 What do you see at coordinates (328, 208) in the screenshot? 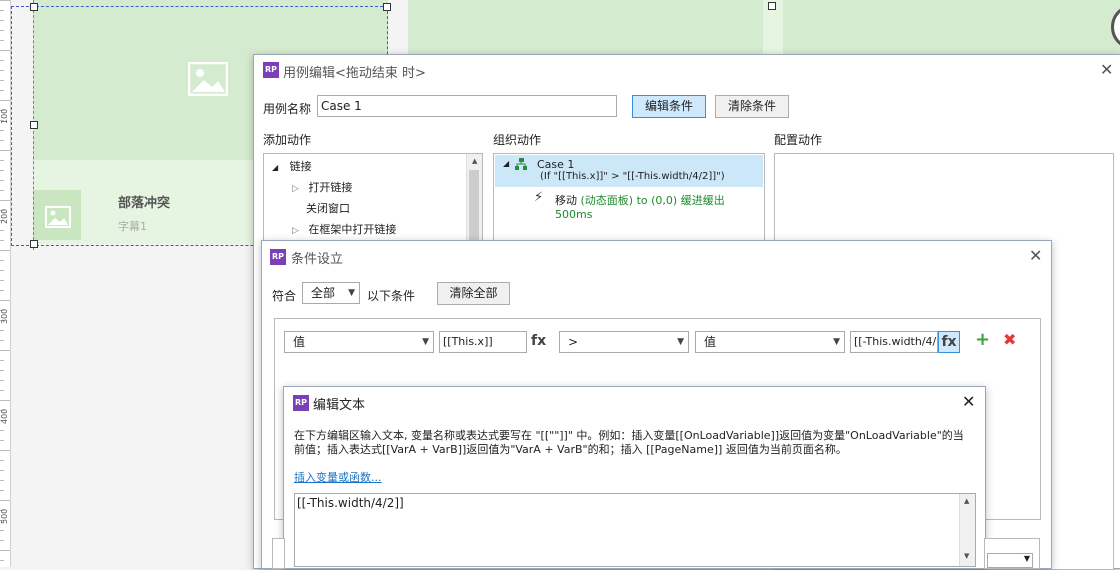
I see `tree-item-close-window: 关闭窗口` at bounding box center [328, 208].